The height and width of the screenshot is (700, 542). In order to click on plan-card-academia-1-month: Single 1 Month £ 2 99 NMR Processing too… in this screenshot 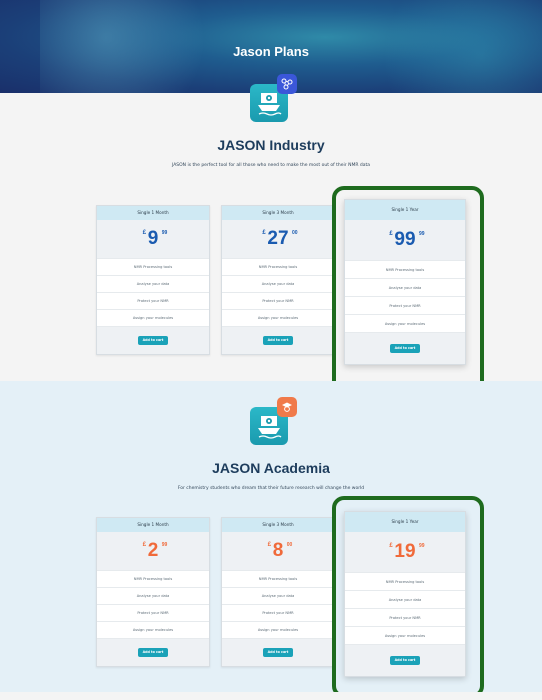, I will do `click(153, 592)`.